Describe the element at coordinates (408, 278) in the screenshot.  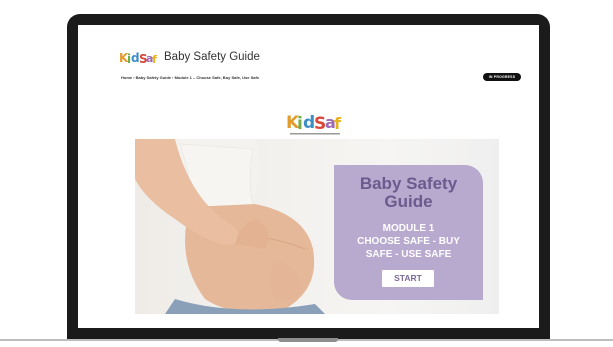
I see `start-button: START` at that location.